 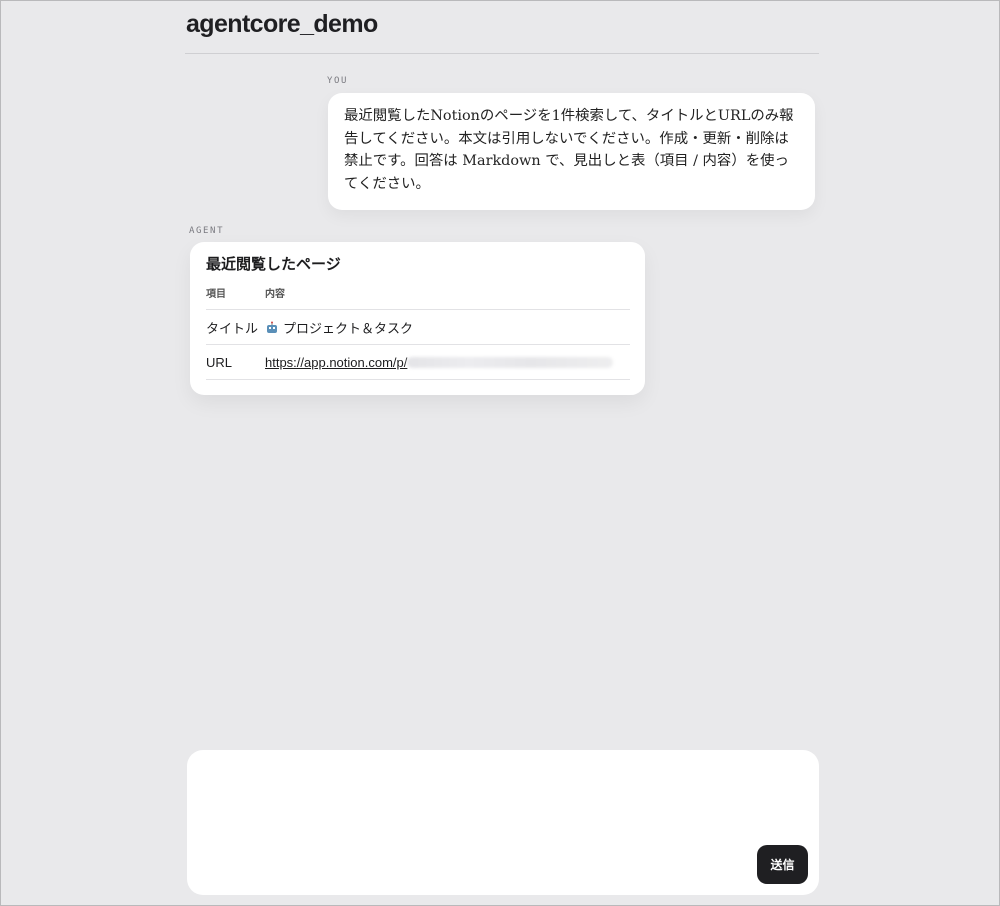 What do you see at coordinates (235, 362) in the screenshot?
I see `row-label-url: URL` at bounding box center [235, 362].